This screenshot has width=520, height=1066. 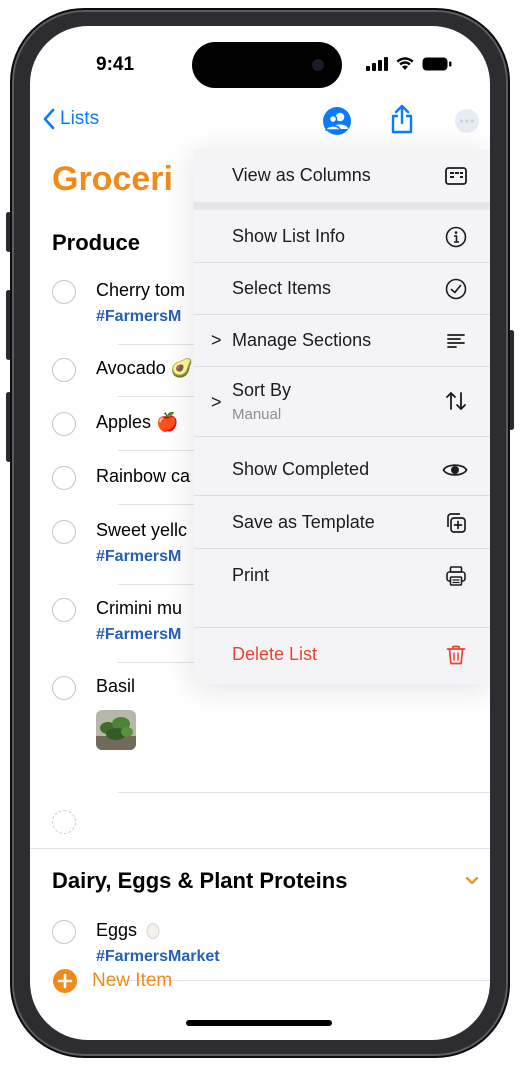 What do you see at coordinates (65, 981) in the screenshot?
I see `plus-circle-icon` at bounding box center [65, 981].